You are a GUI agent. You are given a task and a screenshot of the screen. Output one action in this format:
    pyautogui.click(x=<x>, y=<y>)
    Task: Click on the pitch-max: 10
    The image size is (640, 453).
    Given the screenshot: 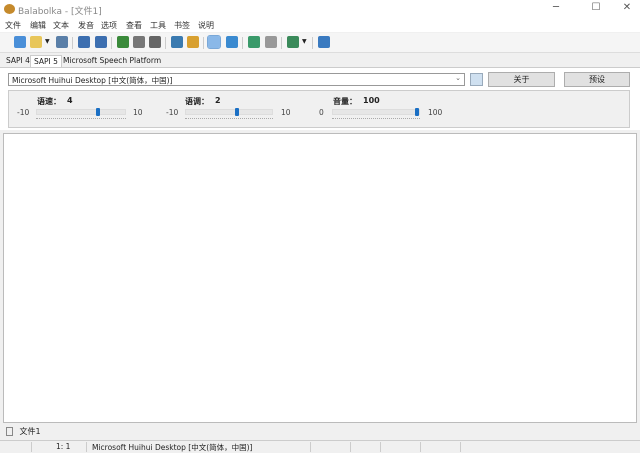 What is the action you would take?
    pyautogui.click(x=286, y=112)
    